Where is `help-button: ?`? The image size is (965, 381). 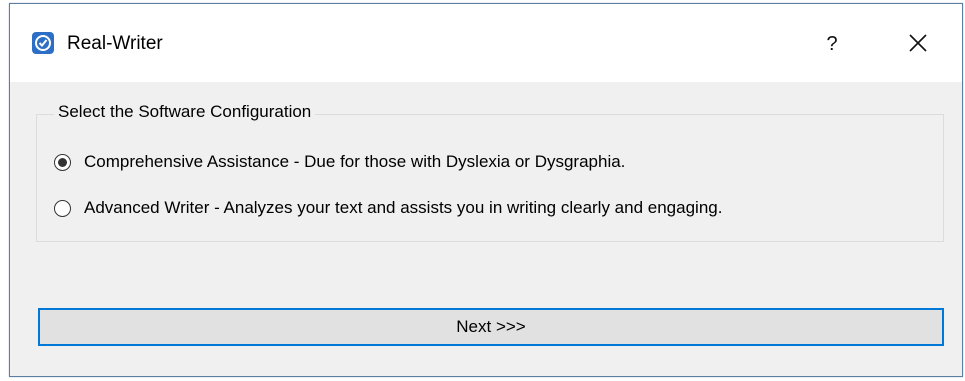
help-button: ? is located at coordinates (832, 44).